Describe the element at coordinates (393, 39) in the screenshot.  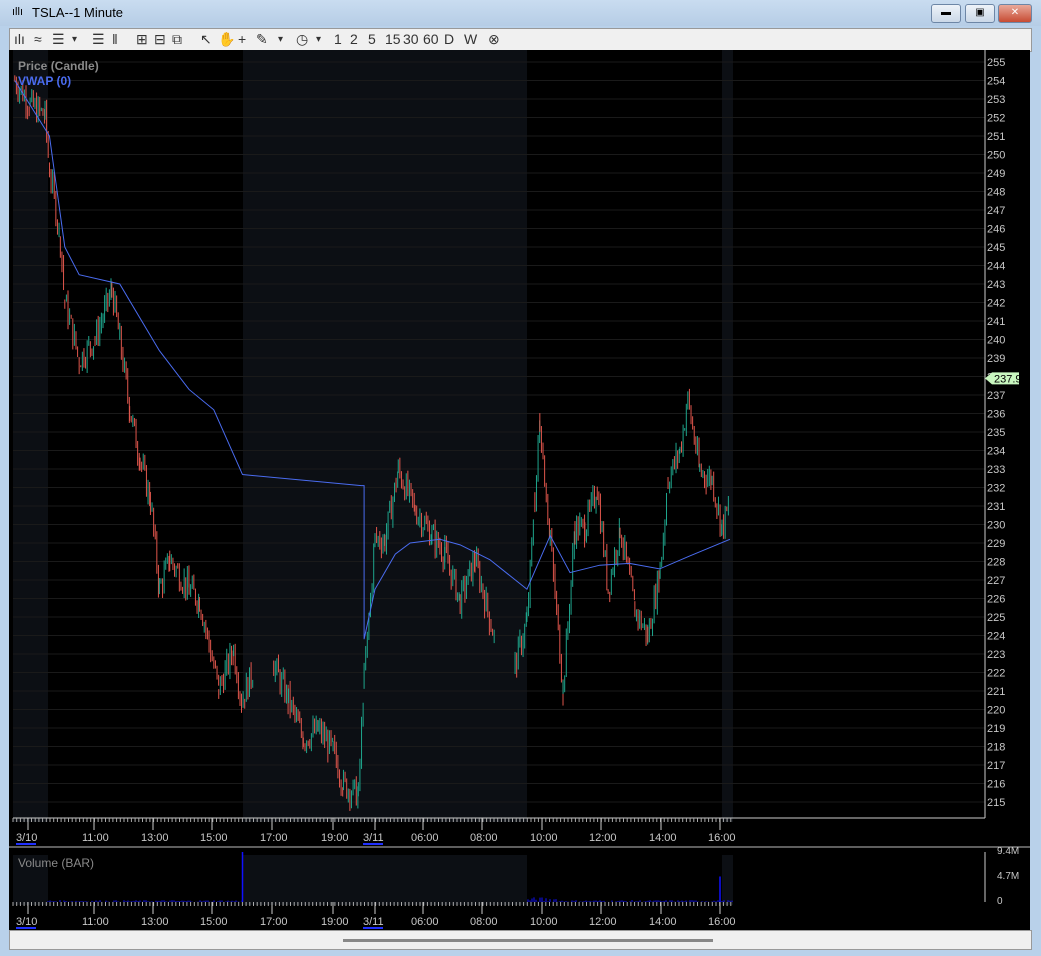
I see `interval-15-button: 15` at that location.